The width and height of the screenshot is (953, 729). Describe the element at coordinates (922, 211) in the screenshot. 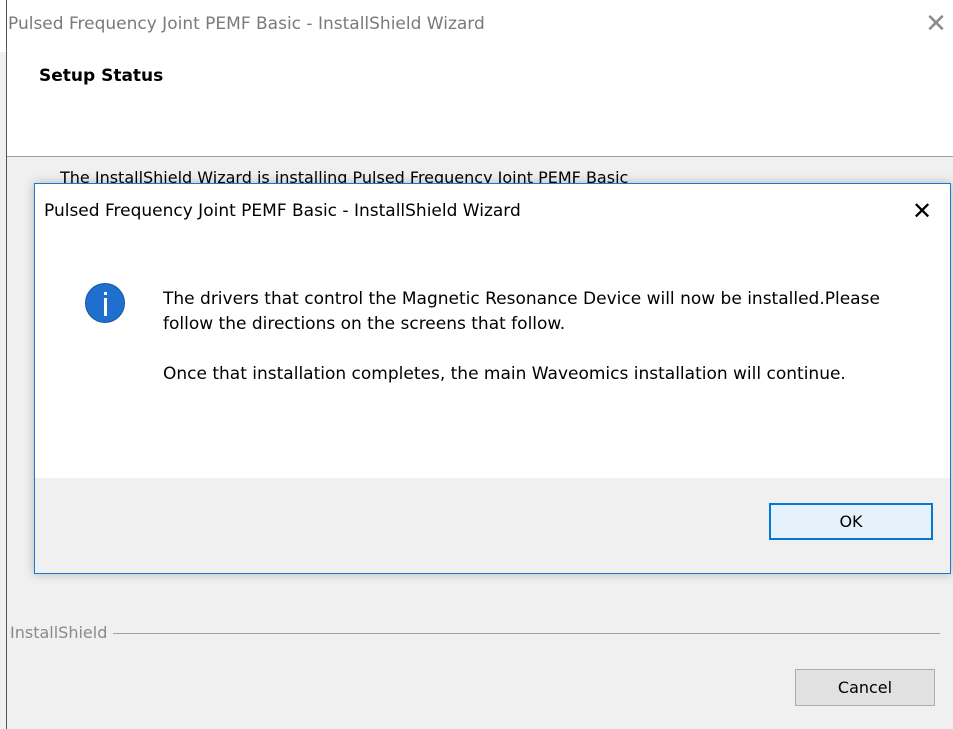

I see `dialog-close-icon: ✕` at that location.